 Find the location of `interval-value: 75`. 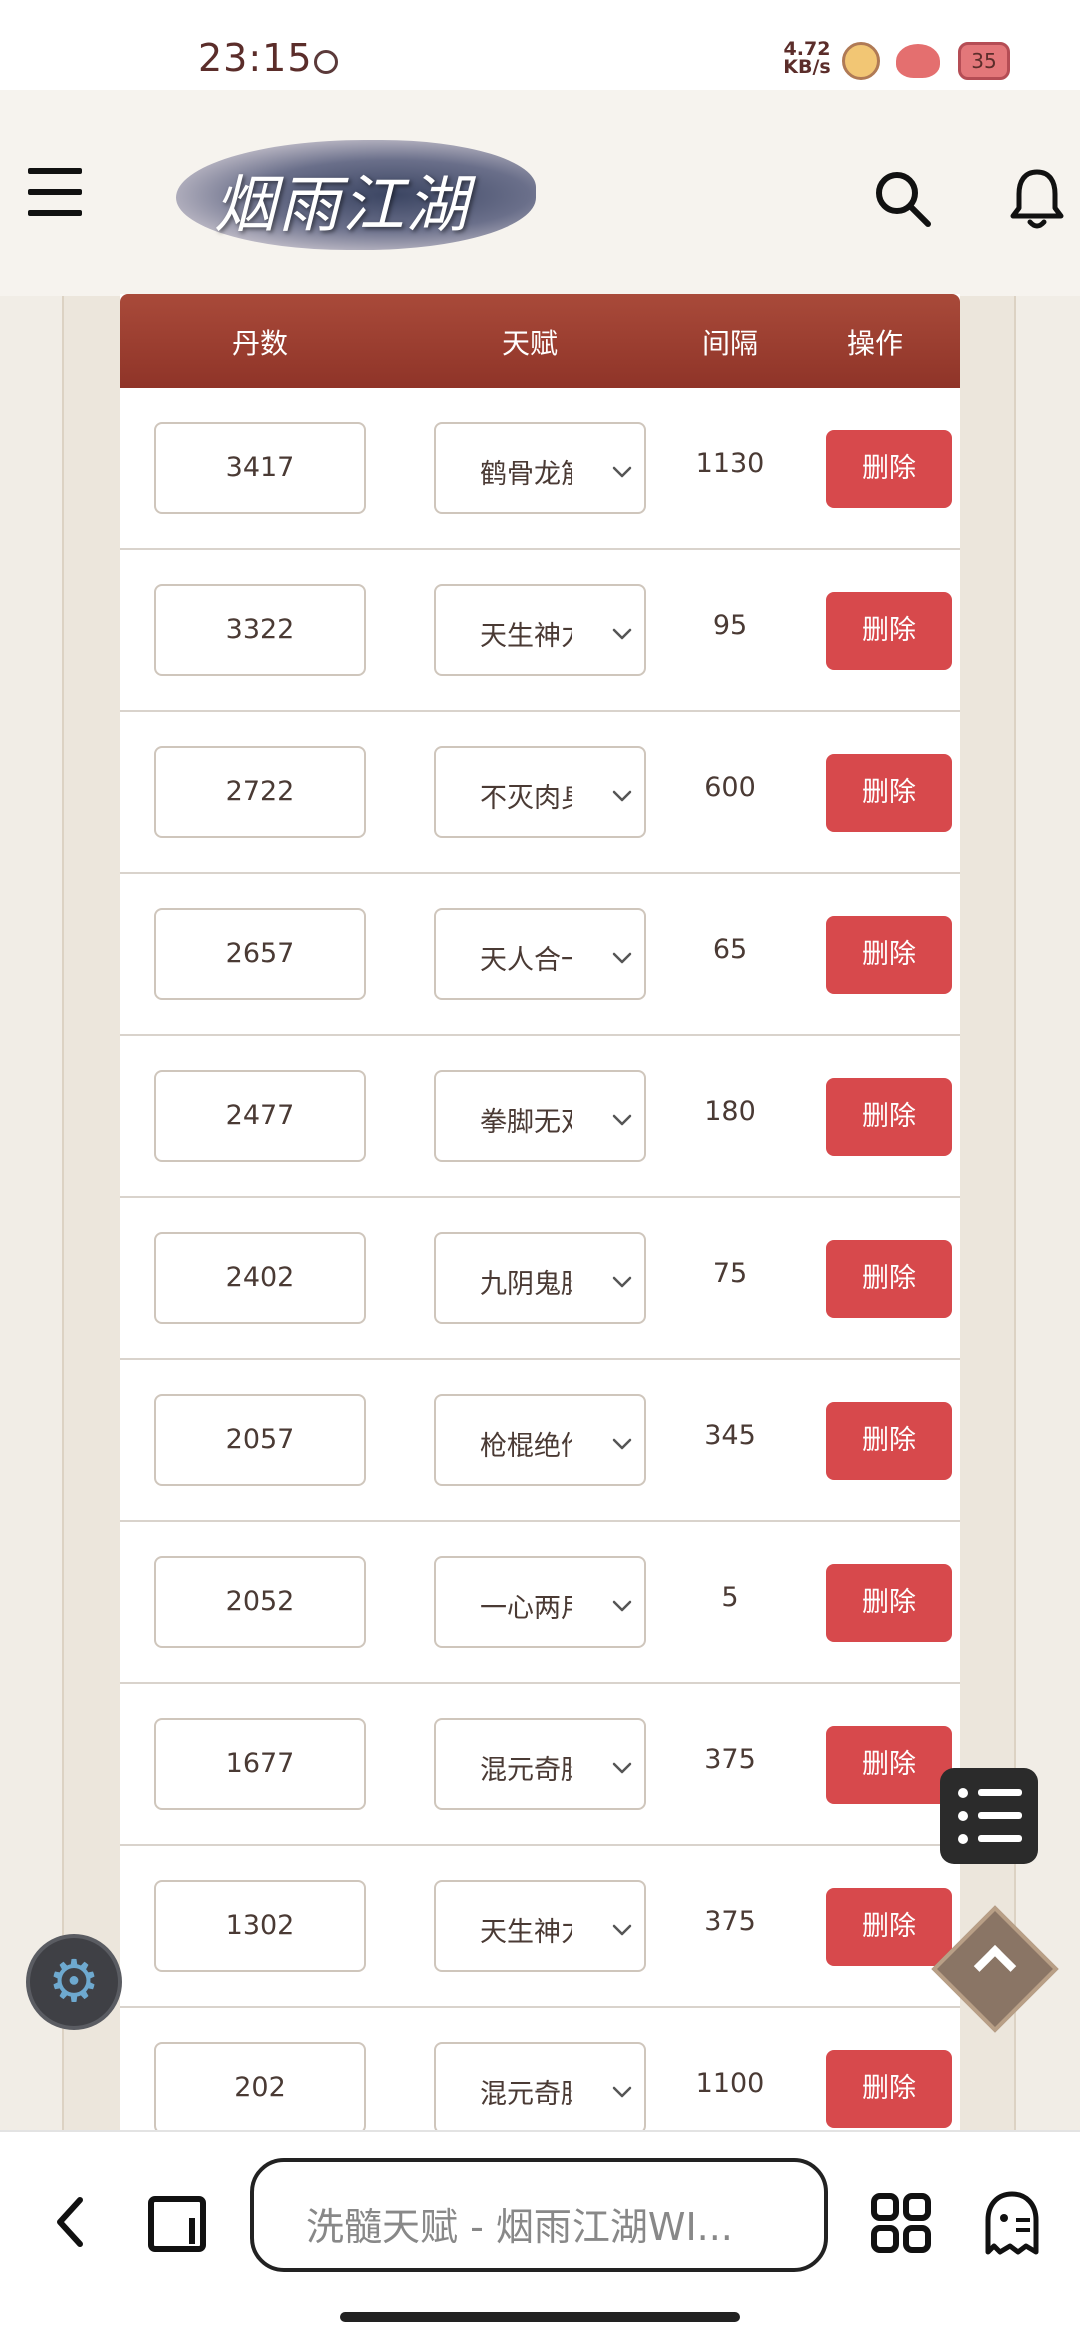

interval-value: 75 is located at coordinates (730, 1273).